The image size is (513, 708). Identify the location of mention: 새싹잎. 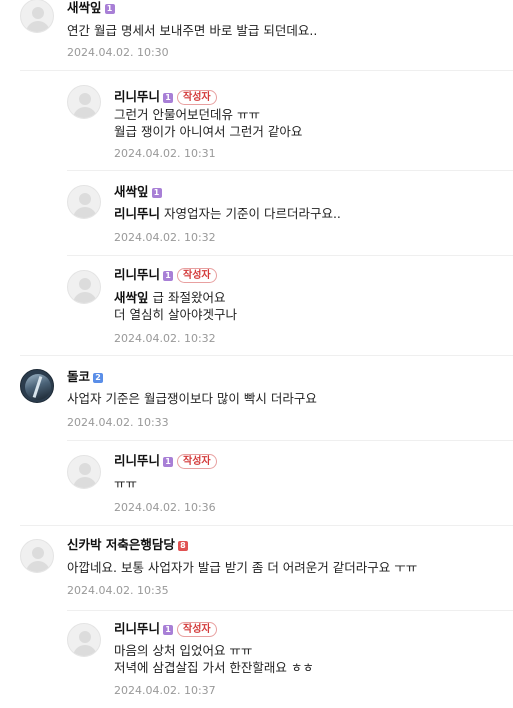
(131, 297).